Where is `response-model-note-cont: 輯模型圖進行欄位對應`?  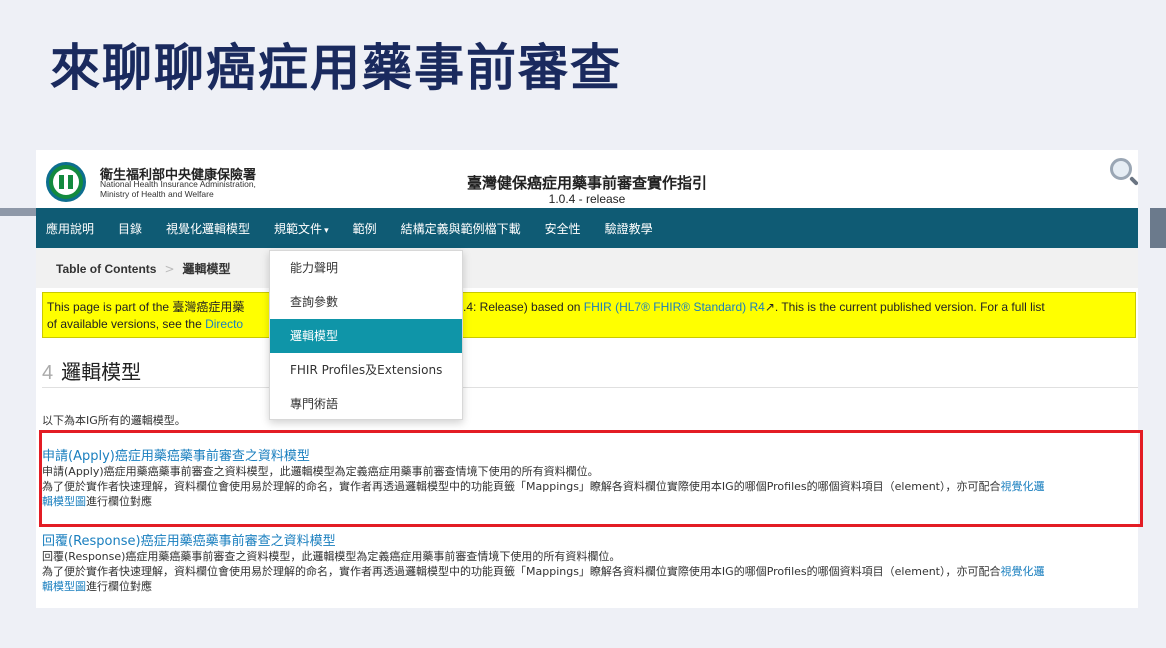 response-model-note-cont: 輯模型圖進行欄位對應 is located at coordinates (589, 586).